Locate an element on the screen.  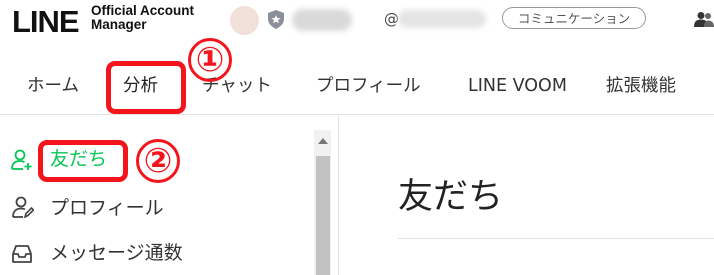
nav-divider is located at coordinates (357, 114).